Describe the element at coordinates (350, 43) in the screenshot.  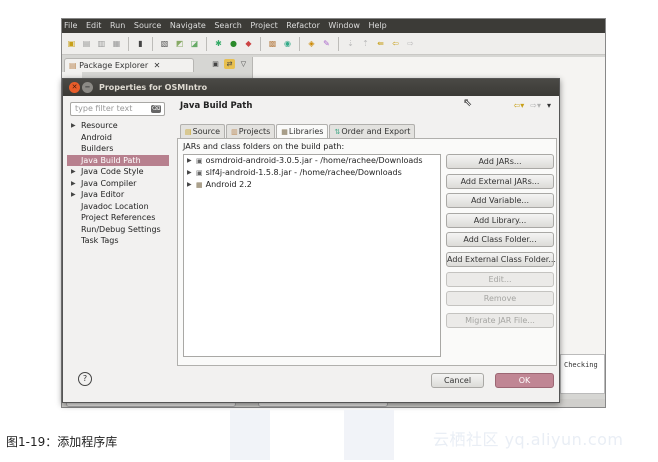
I see `next-annotation-icon: ⇣` at that location.